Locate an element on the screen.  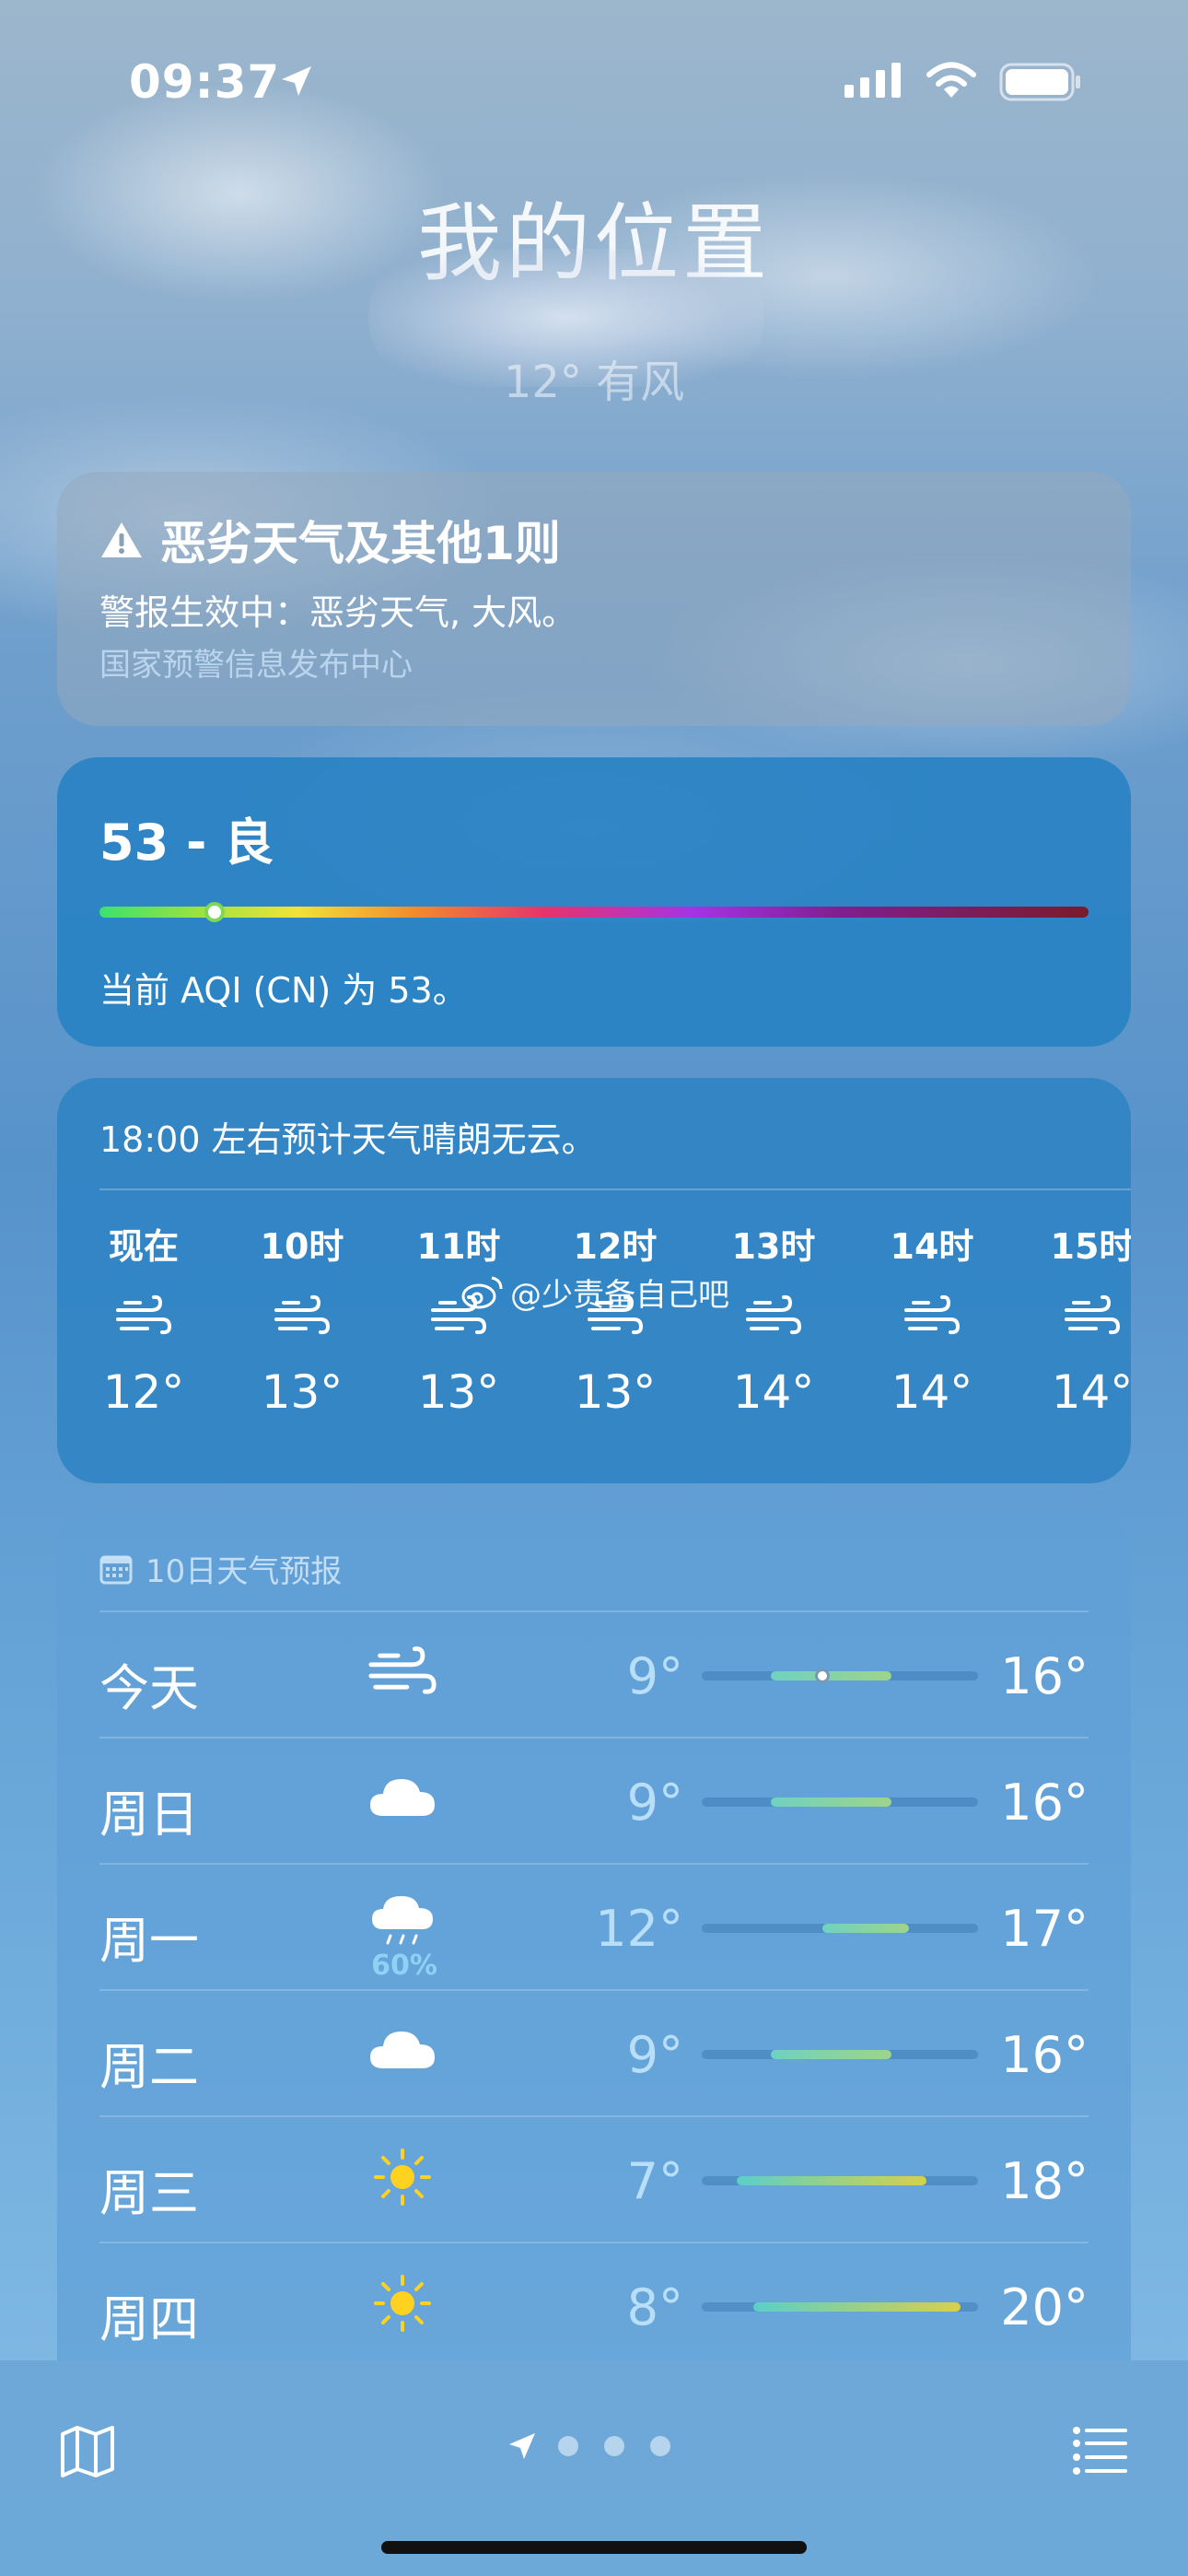
forecast-high: 20° is located at coordinates (1044, 2307).